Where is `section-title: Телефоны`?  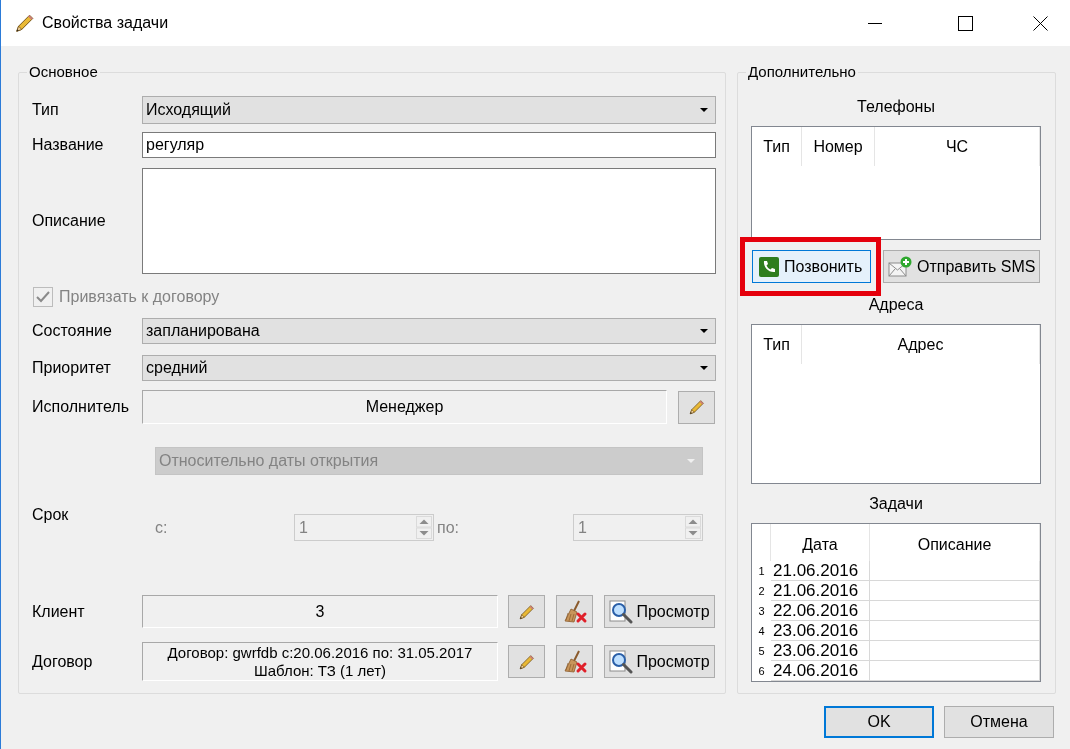 section-title: Телефоны is located at coordinates (896, 107).